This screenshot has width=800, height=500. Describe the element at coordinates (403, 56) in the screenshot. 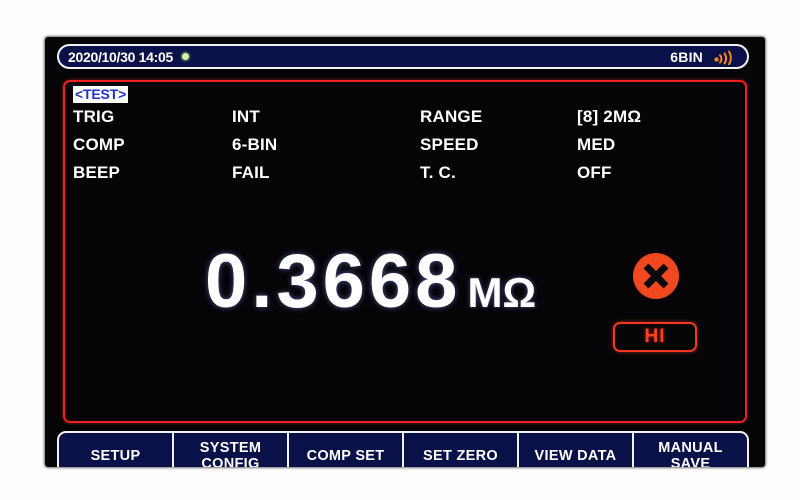

I see `status-bar: 2020/10/30 14:05 6BIN` at that location.